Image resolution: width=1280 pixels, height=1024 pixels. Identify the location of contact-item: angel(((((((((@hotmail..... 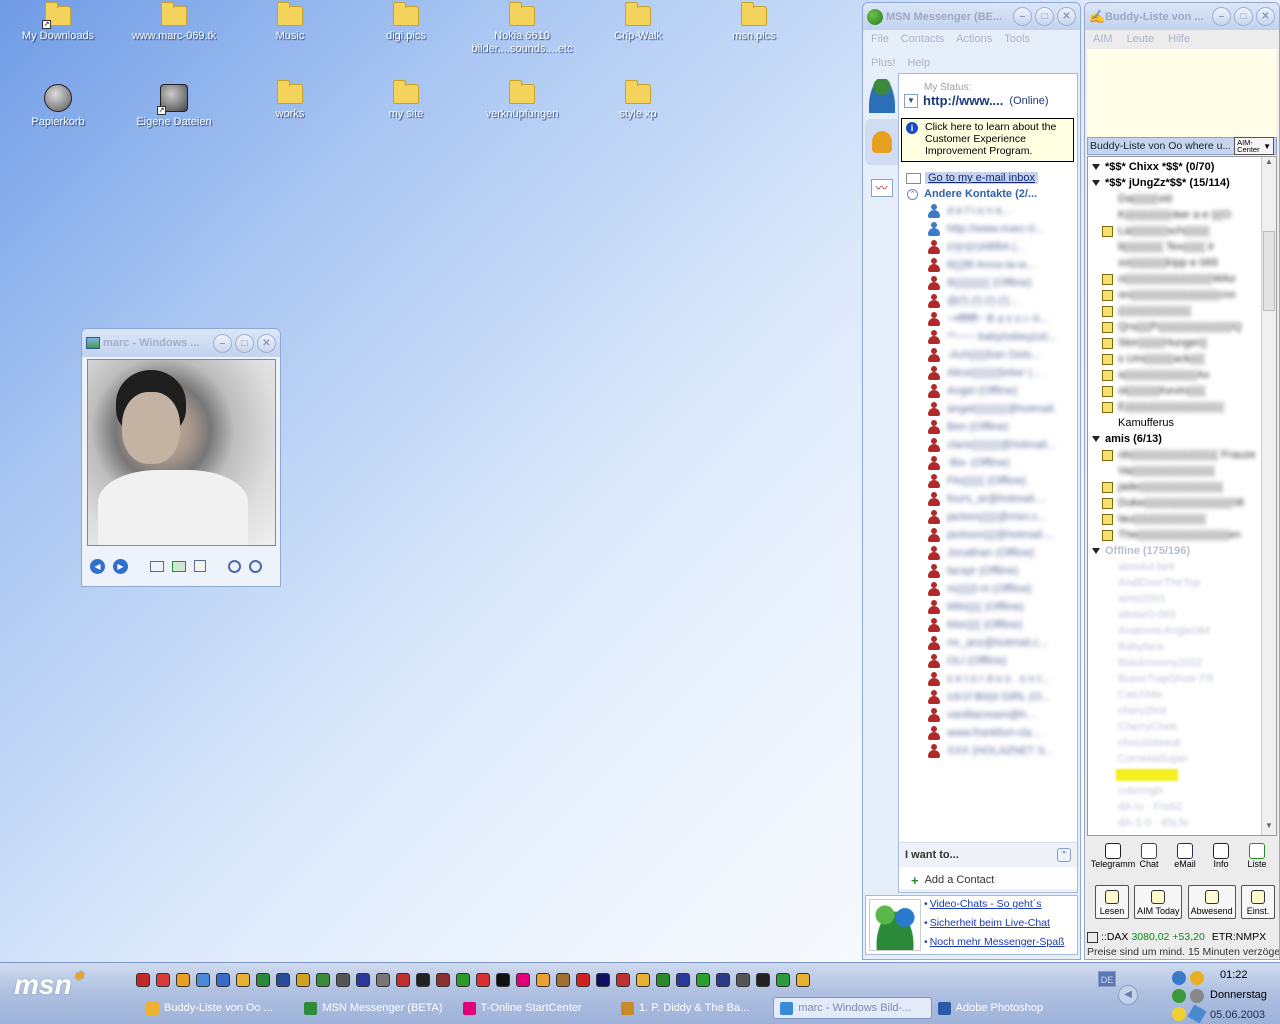
(1002, 409).